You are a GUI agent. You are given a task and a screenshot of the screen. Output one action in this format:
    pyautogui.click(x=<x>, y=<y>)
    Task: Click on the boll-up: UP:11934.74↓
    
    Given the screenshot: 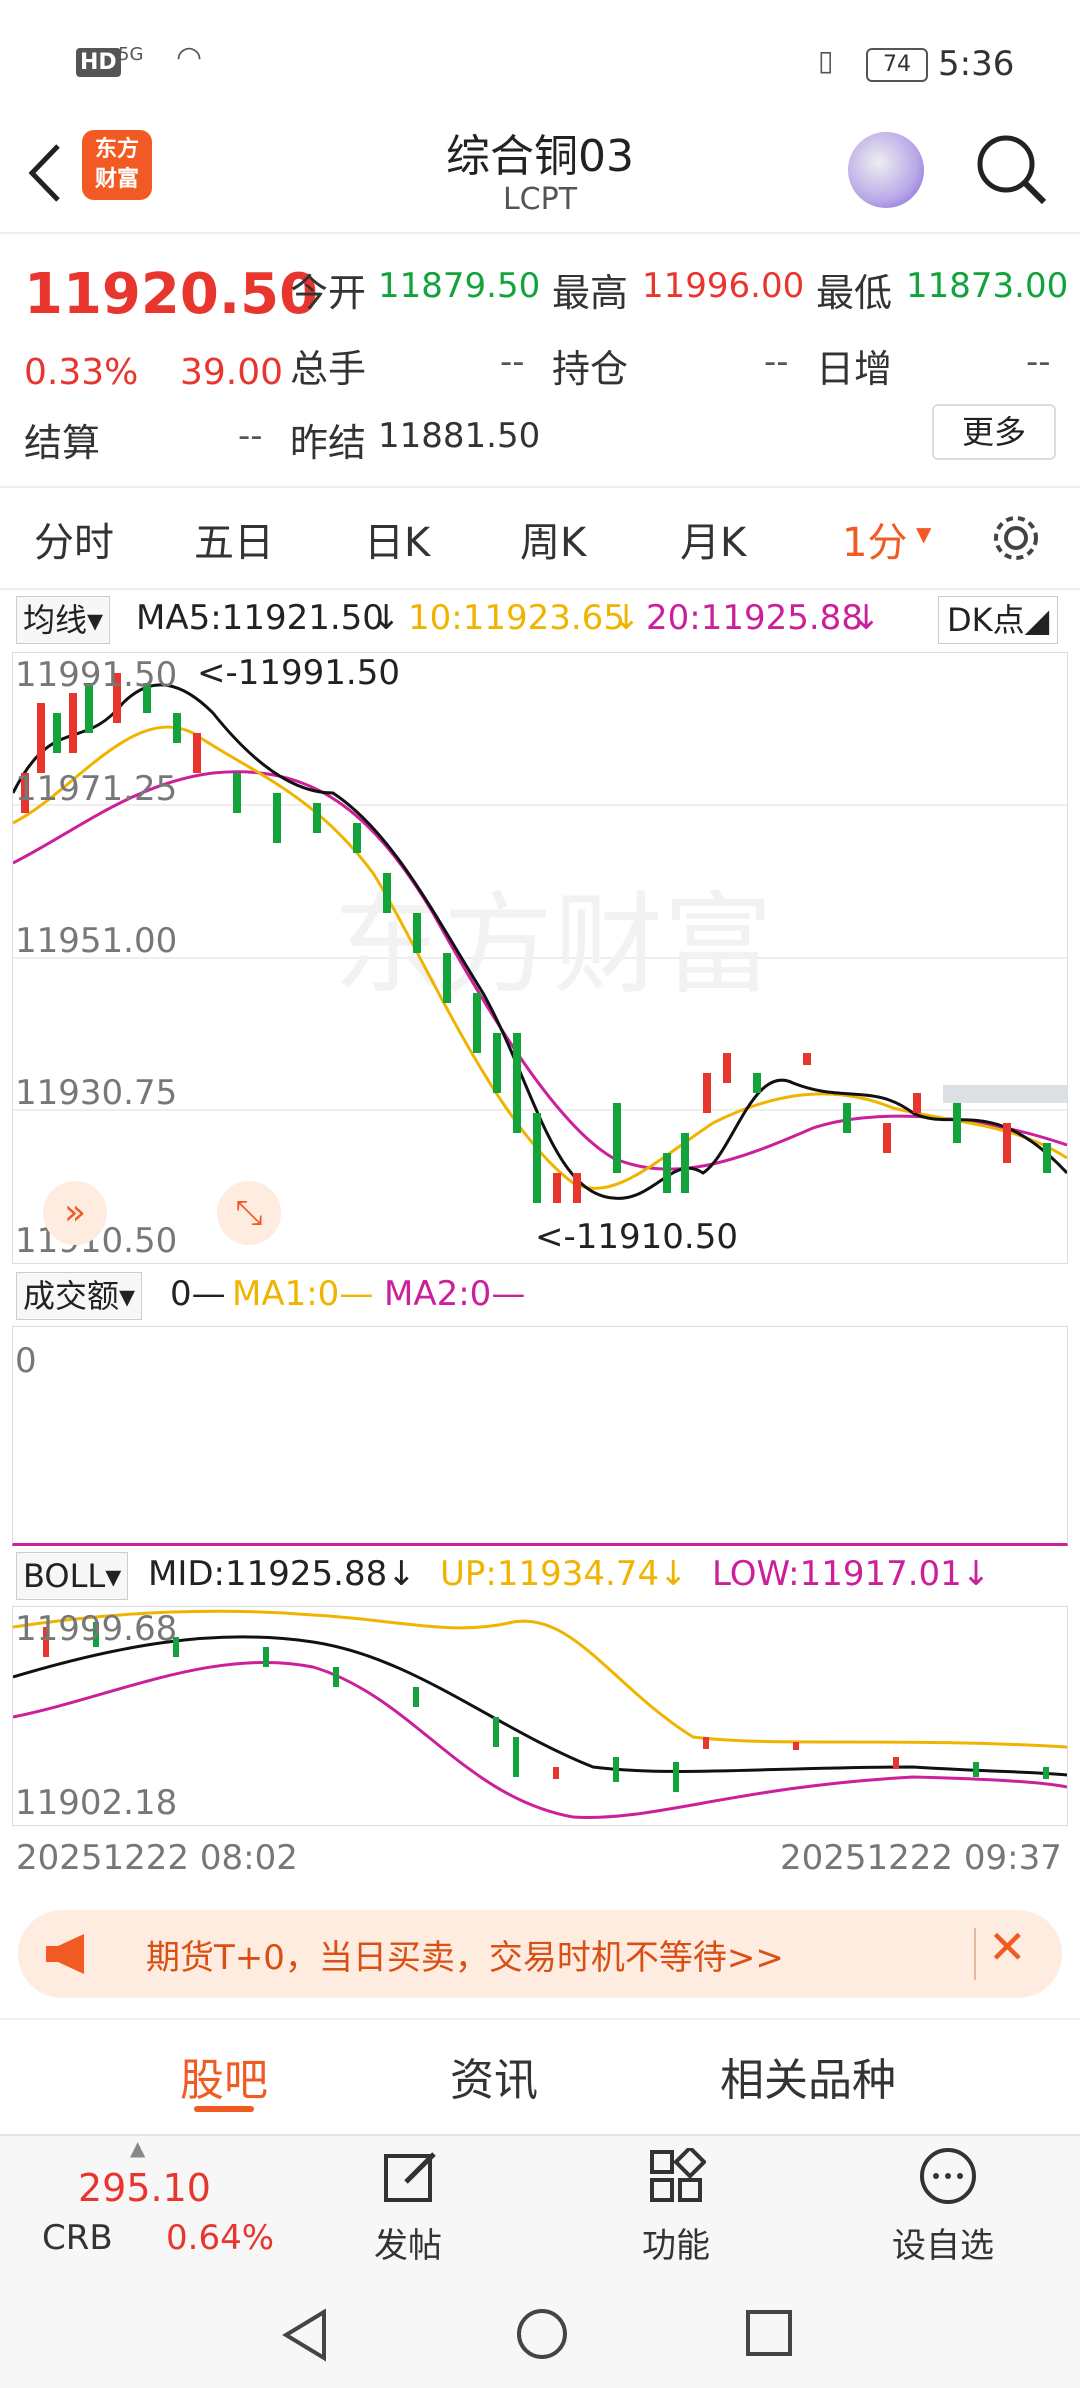 What is the action you would take?
    pyautogui.click(x=564, y=1574)
    